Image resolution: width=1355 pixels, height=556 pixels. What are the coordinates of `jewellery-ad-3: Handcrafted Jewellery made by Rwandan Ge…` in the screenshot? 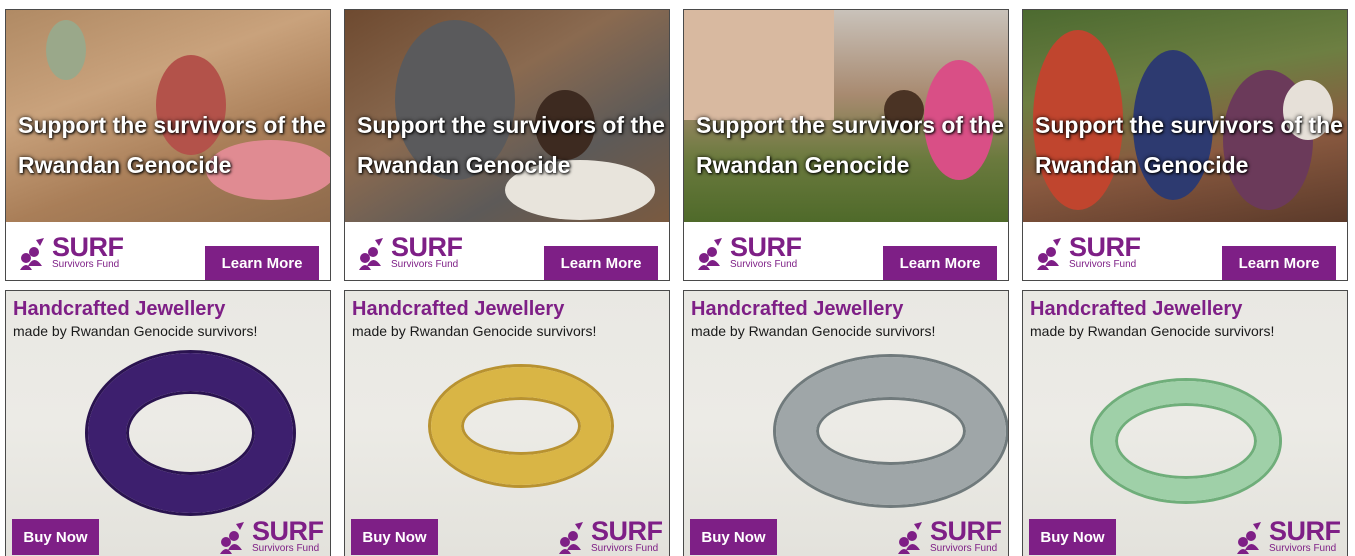 It's located at (846, 423).